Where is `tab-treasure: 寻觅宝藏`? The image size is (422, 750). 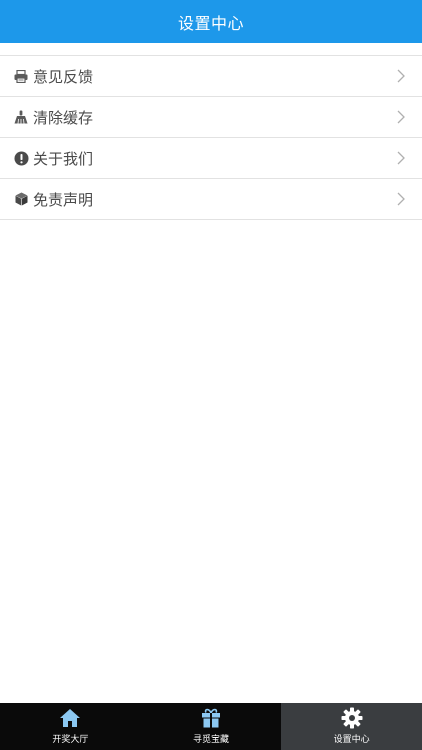 tab-treasure: 寻觅宝藏 is located at coordinates (211, 726).